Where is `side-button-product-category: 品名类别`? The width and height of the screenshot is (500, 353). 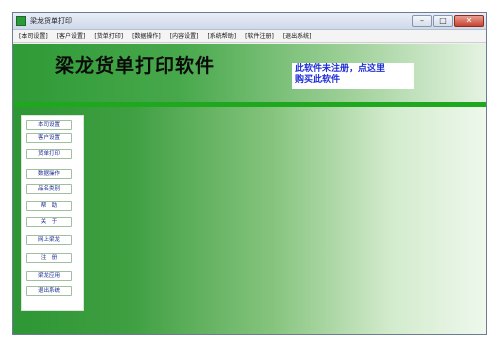 side-button-product-category: 品名类别 is located at coordinates (49, 189).